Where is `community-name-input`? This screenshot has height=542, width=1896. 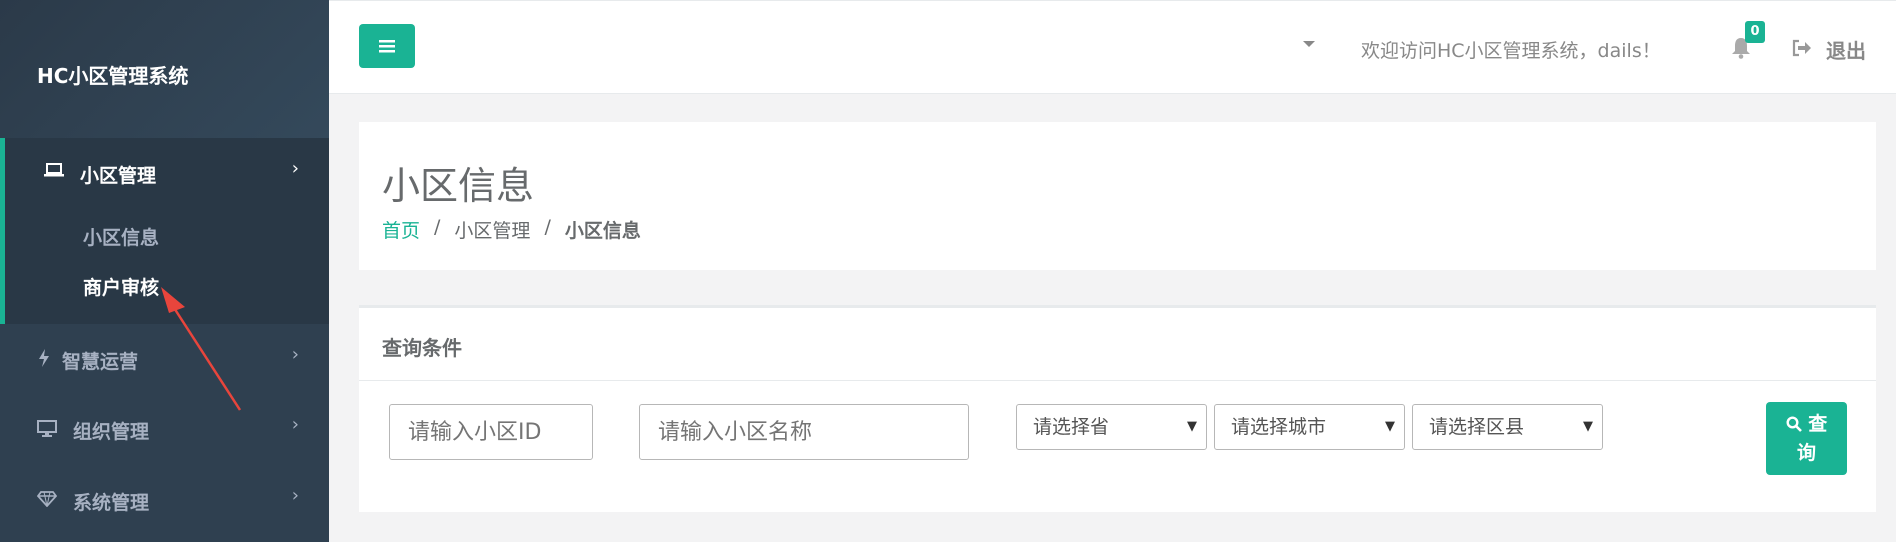
community-name-input is located at coordinates (804, 432).